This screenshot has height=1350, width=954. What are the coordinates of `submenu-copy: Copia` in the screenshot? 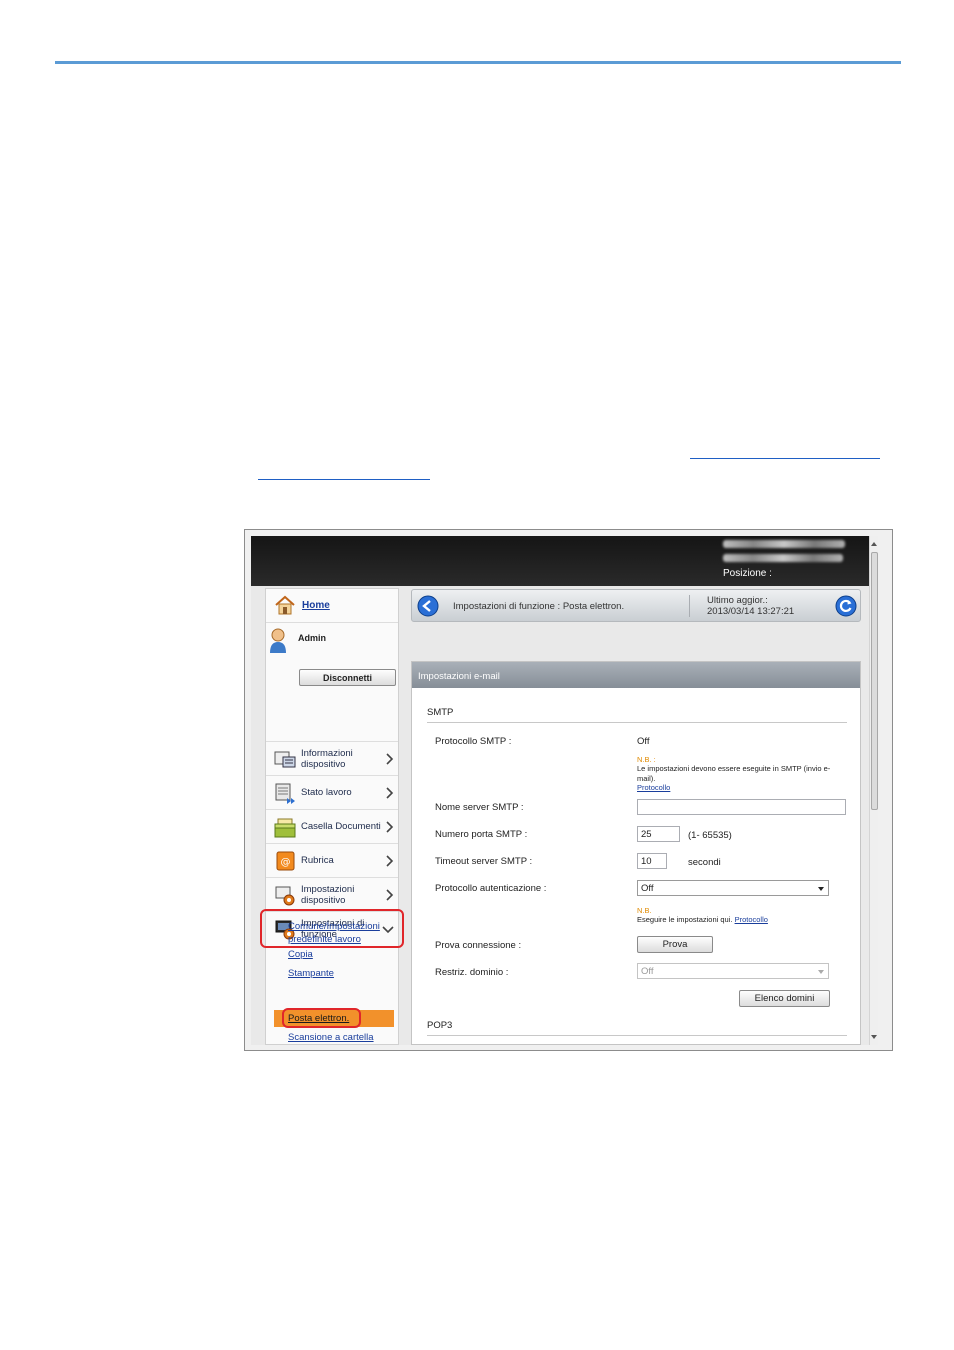 It's located at (343, 955).